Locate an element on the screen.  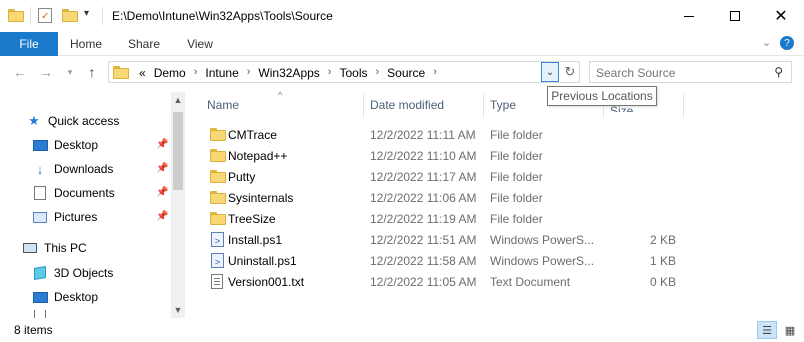
nav-quick-access: ★ Quick access is located at coordinates (106, 121).